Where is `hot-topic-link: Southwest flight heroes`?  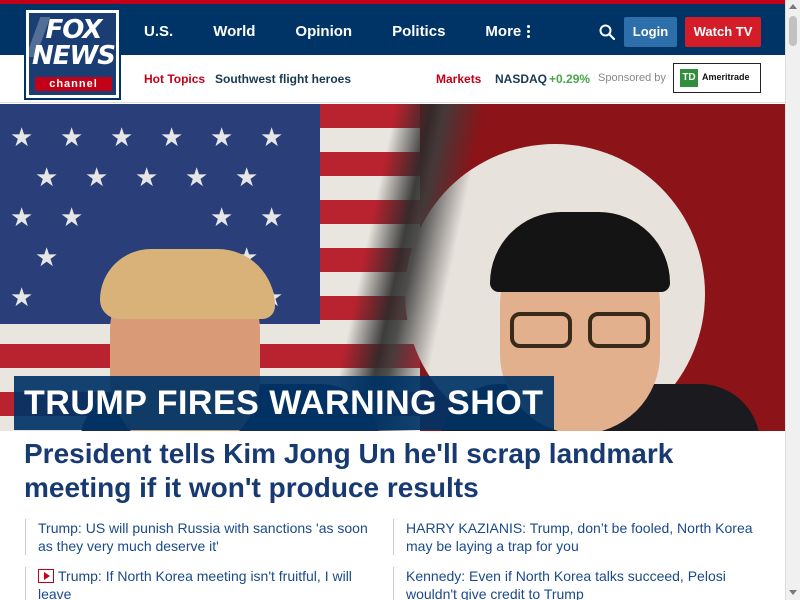 hot-topic-link: Southwest flight heroes is located at coordinates (283, 79).